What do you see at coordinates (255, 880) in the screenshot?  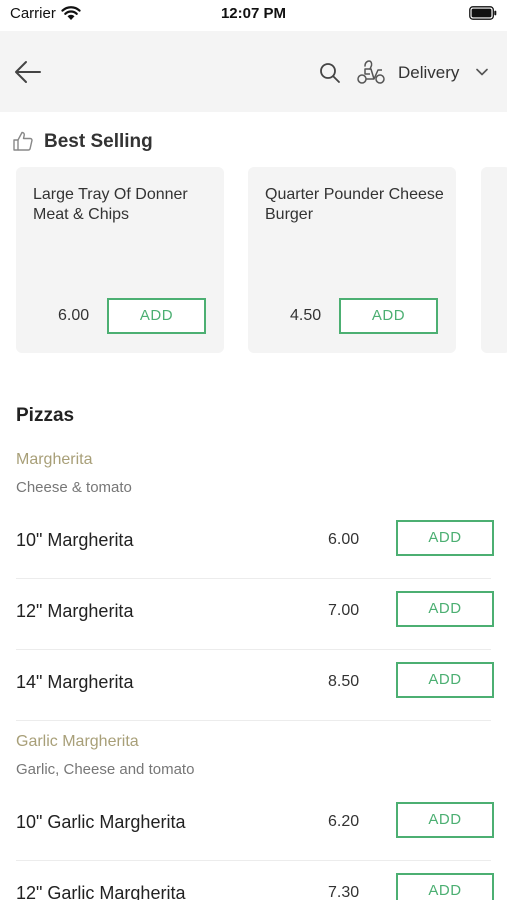 I see `menu-item-row: 12" Garlic Margherita 7.30 ADD` at bounding box center [255, 880].